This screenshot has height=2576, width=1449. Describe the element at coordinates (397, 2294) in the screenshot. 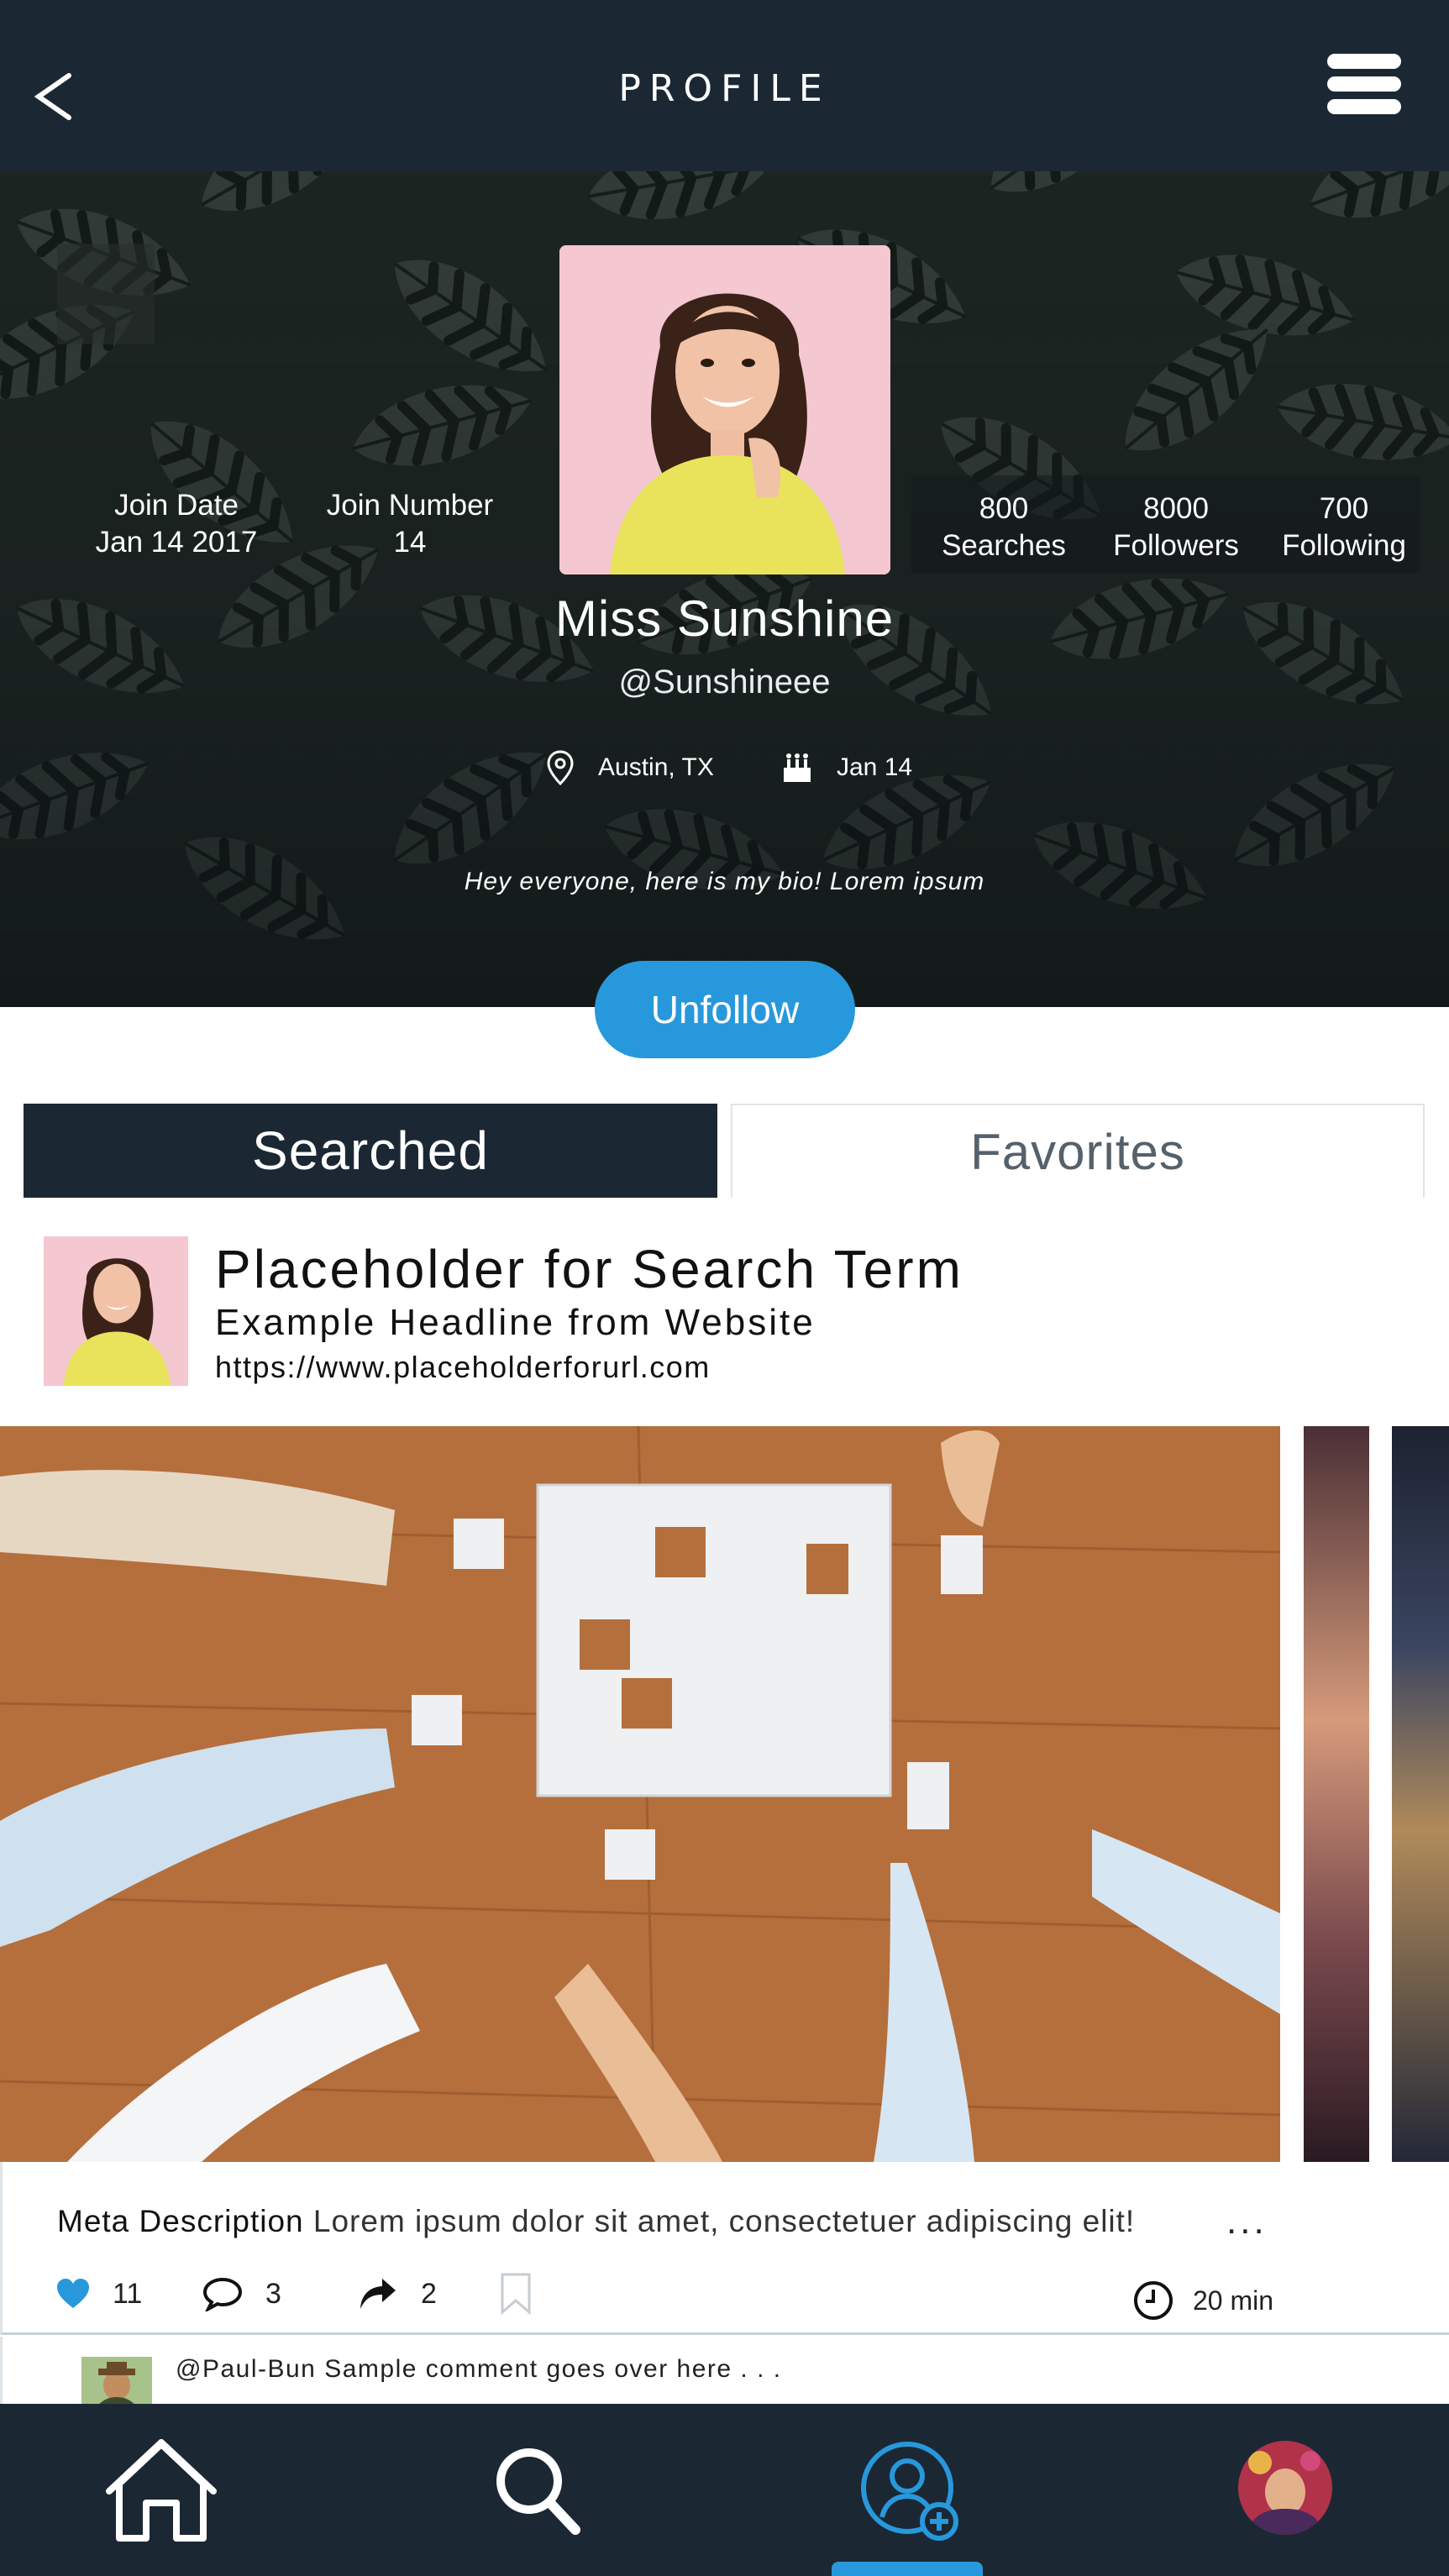

I see `share-button: 2` at that location.